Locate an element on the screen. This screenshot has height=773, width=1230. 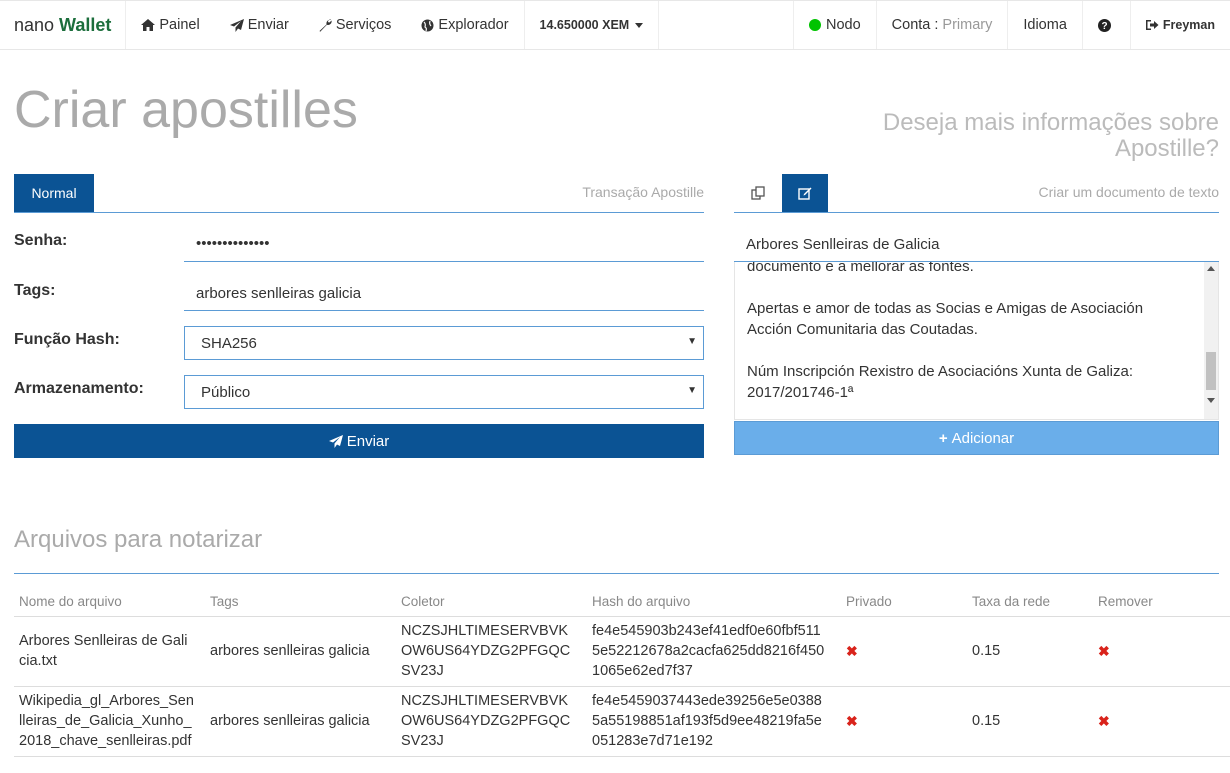
home-icon is located at coordinates (148, 25).